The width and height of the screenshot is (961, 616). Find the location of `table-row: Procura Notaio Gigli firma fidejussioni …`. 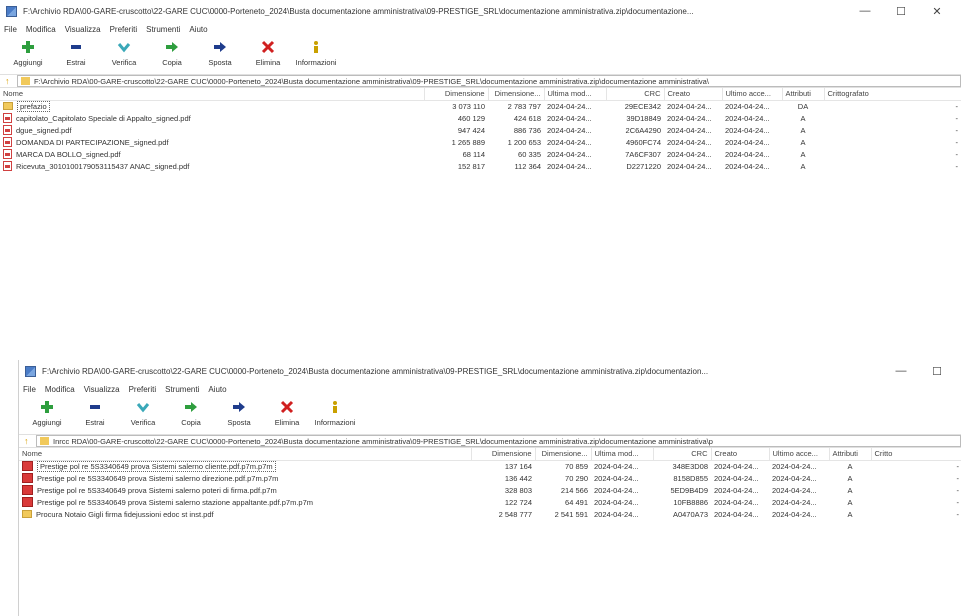

table-row: Procura Notaio Gigli firma fidejussioni … is located at coordinates (490, 514).